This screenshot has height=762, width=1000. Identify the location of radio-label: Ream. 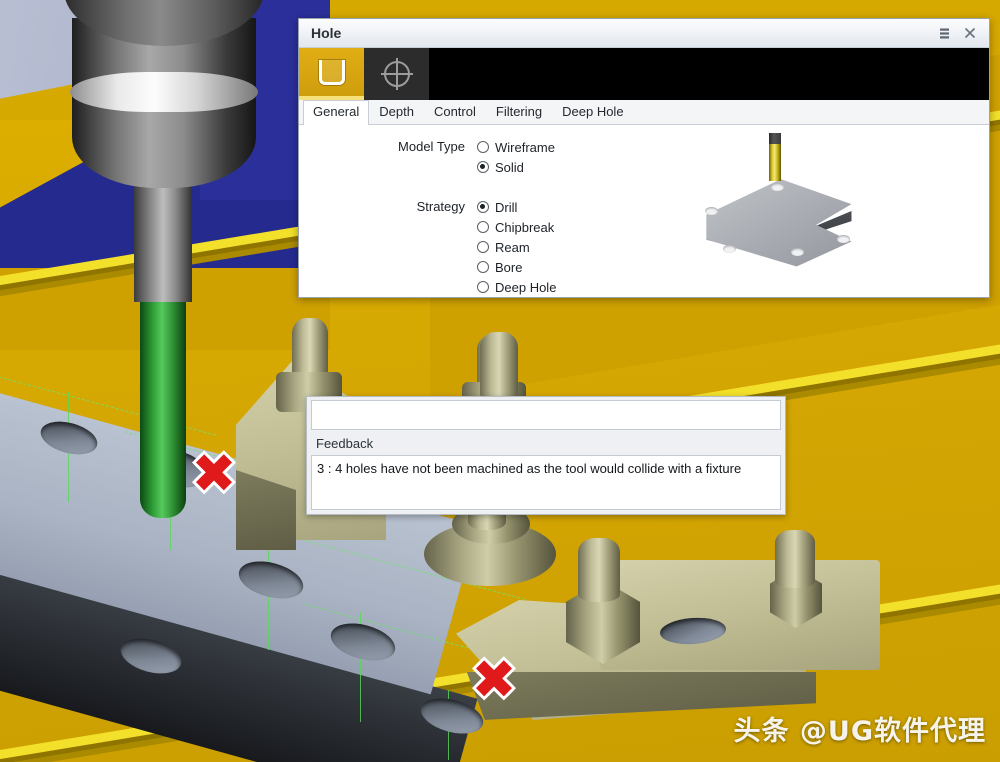
(512, 247).